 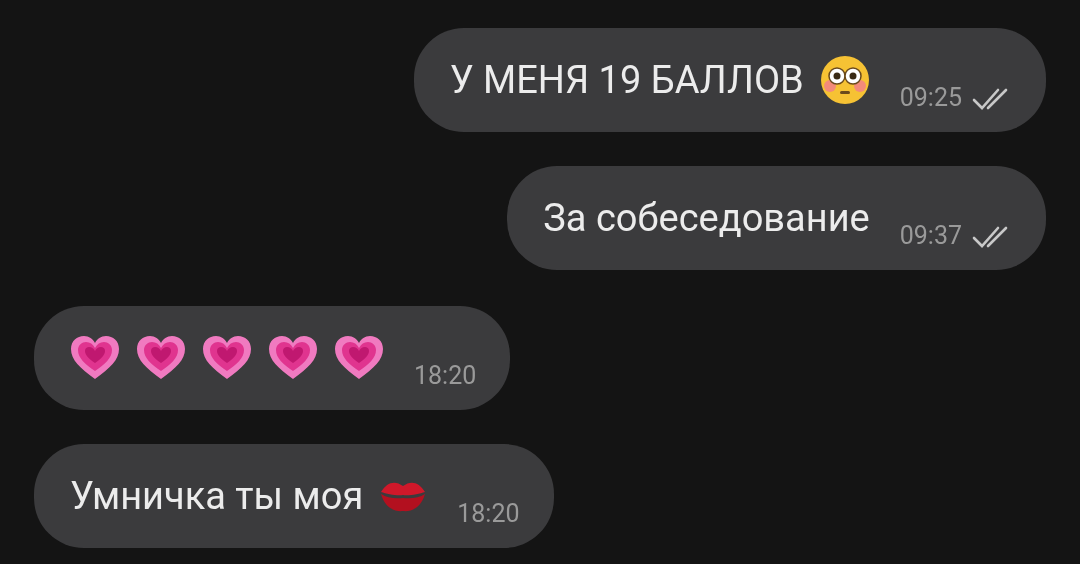 I want to click on message-text: За собеседование, so click(x=706, y=218).